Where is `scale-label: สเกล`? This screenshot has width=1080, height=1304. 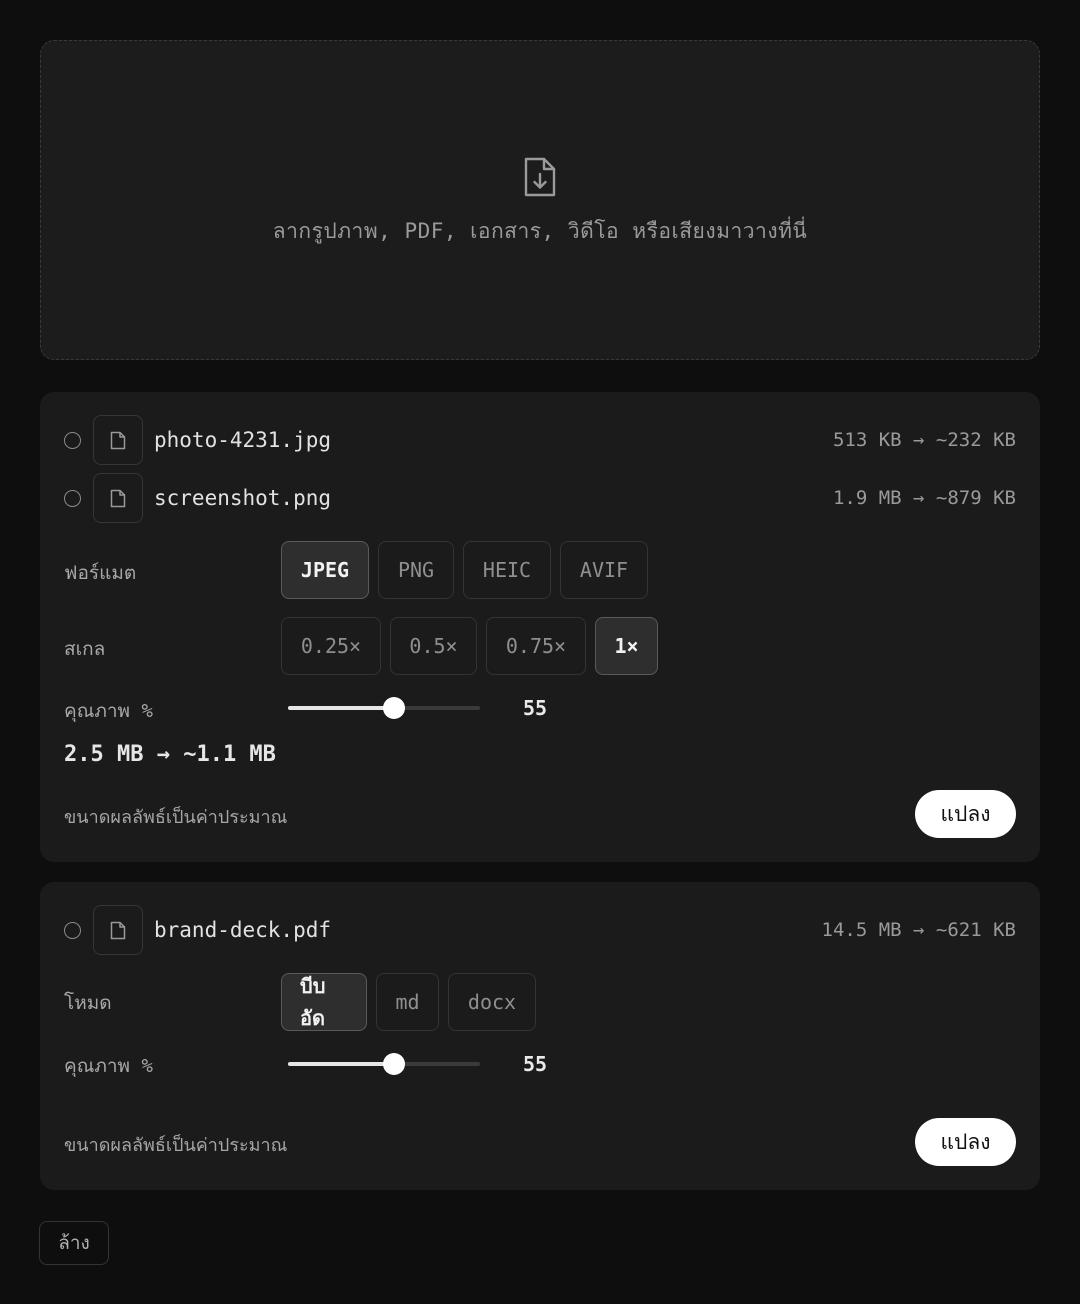
scale-label: สเกล is located at coordinates (85, 649).